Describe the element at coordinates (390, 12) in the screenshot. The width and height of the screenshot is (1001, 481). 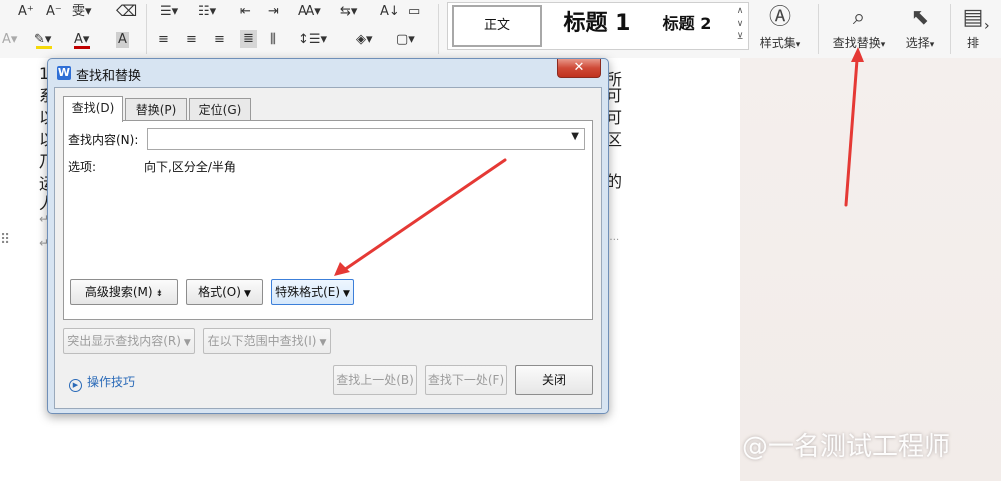
I see `sort-az-icon: A↓` at that location.